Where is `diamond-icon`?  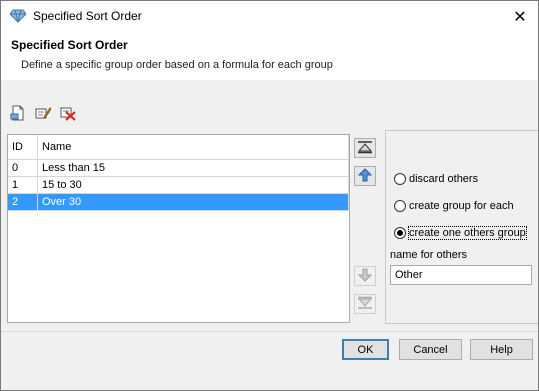 diamond-icon is located at coordinates (18, 16).